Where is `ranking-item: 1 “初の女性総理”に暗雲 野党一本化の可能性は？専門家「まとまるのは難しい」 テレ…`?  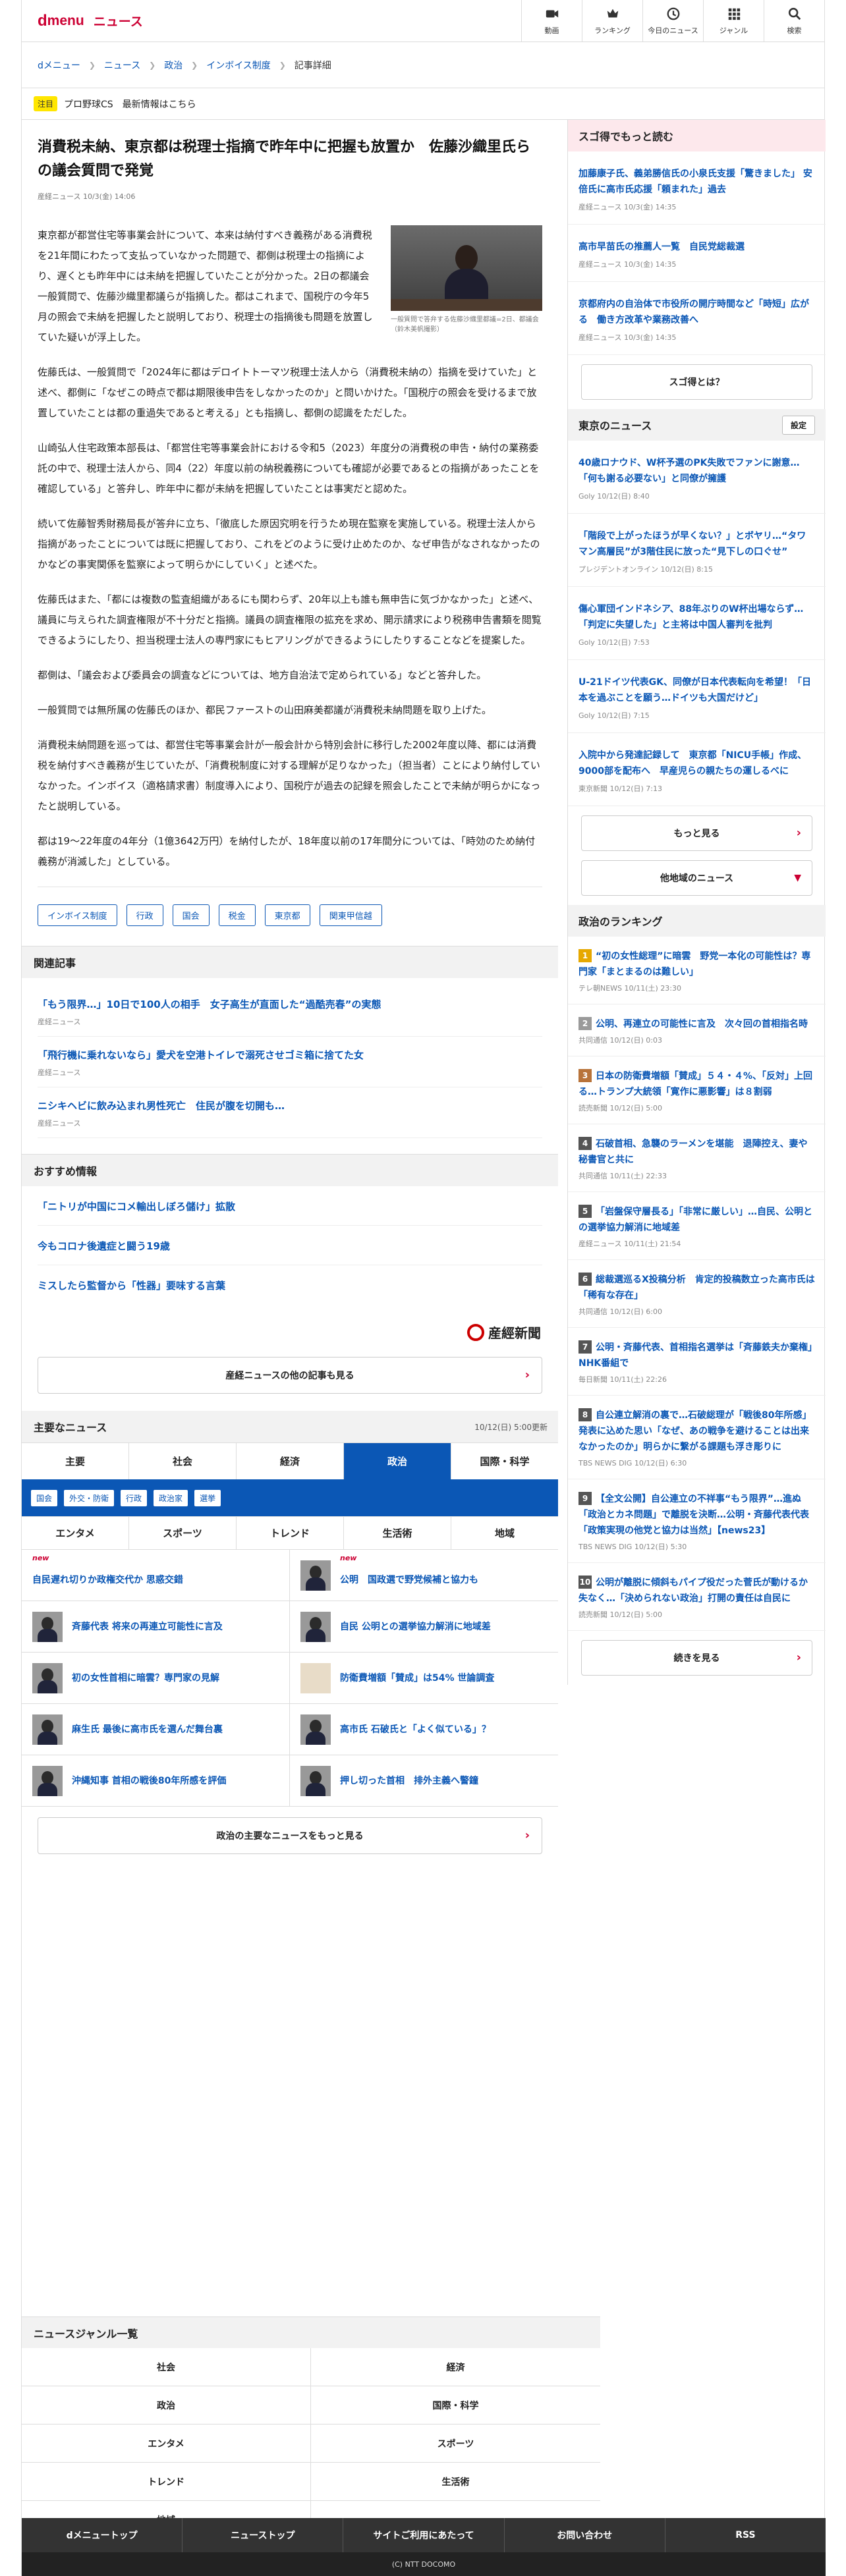 ranking-item: 1 “初の女性総理”に暗雲 野党一本化の可能性は？専門家「まとまるのは難しい」 テレ… is located at coordinates (697, 970).